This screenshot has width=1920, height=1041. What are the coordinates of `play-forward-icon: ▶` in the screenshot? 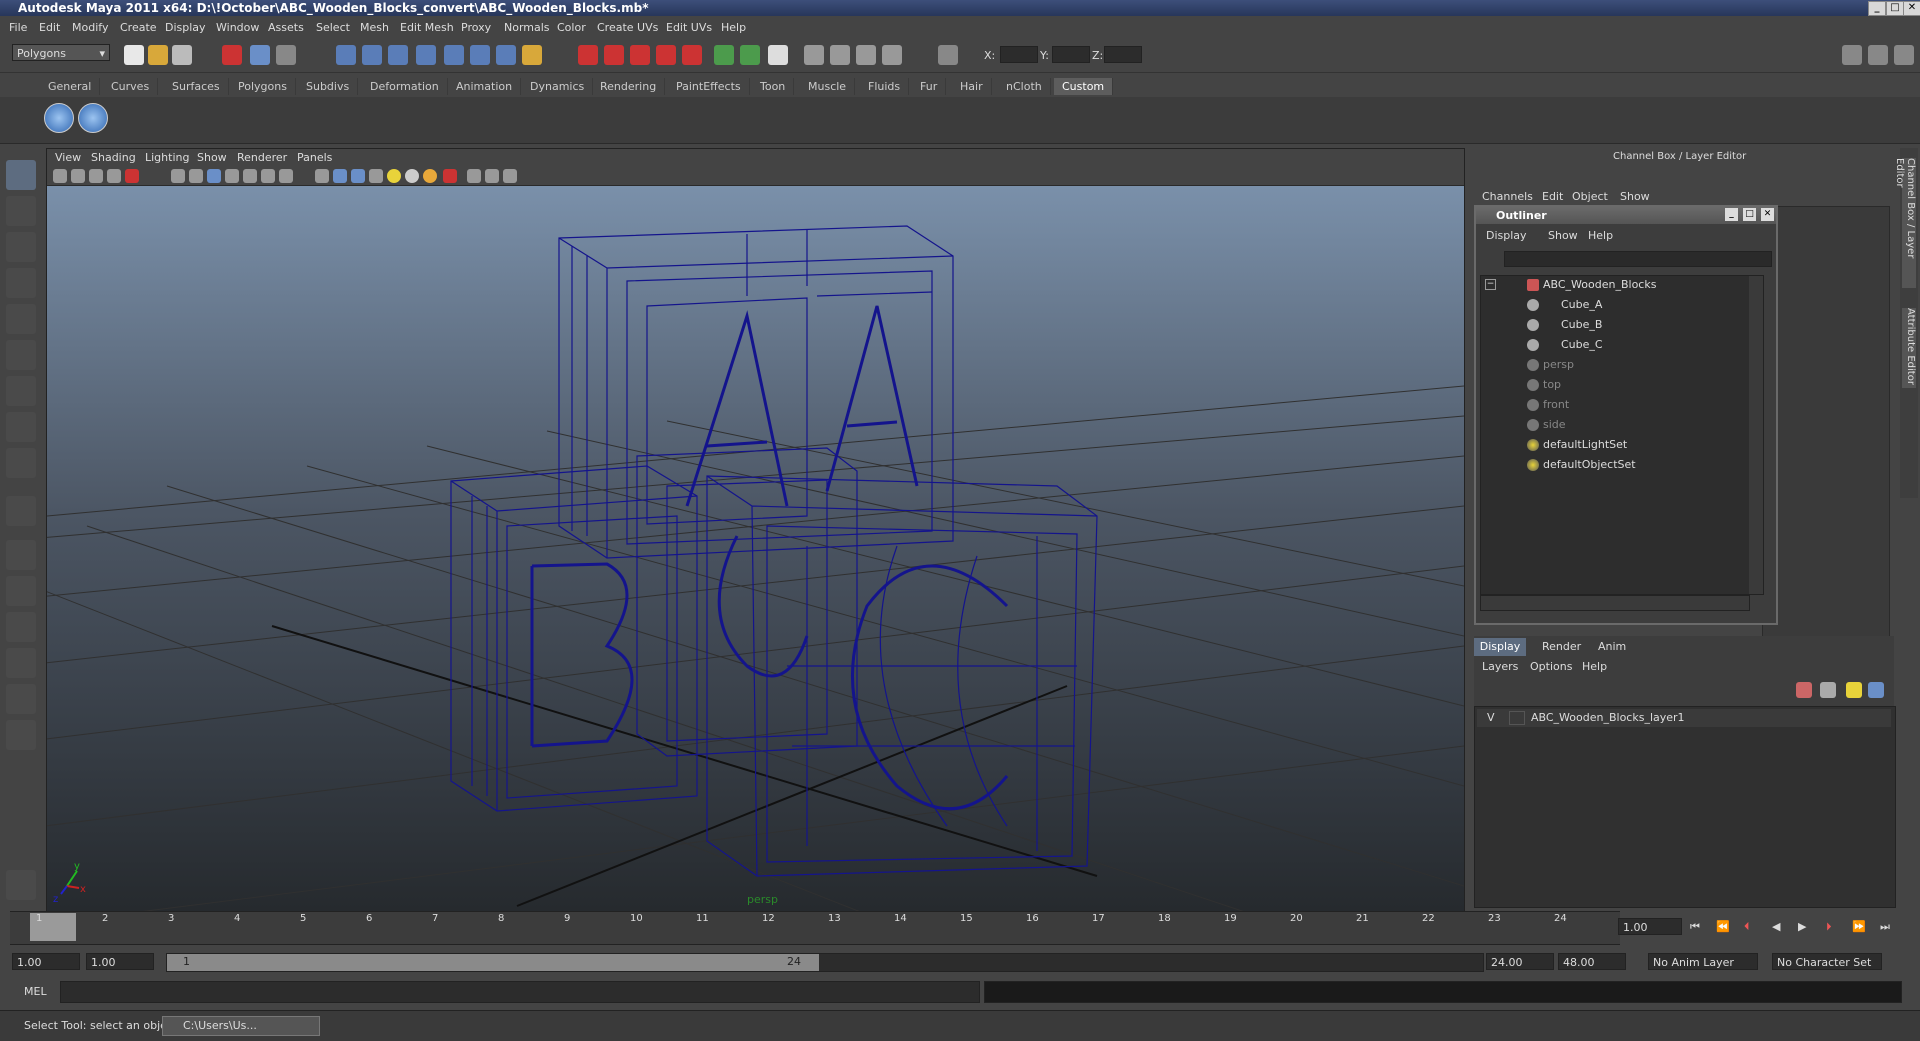 It's located at (1802, 926).